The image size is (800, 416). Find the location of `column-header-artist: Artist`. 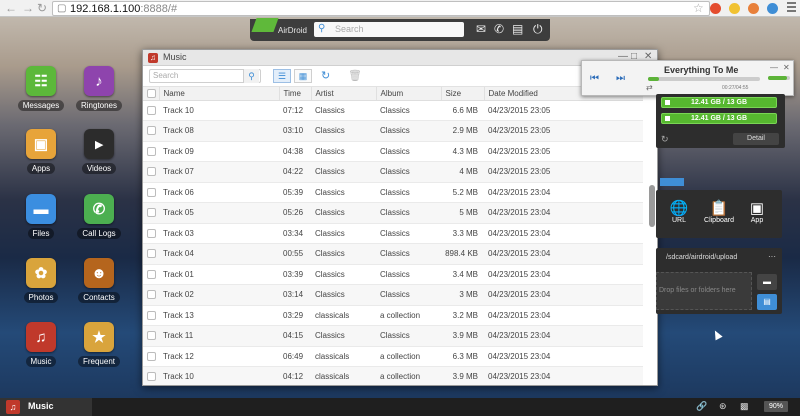

column-header-artist: Artist is located at coordinates (343, 94).